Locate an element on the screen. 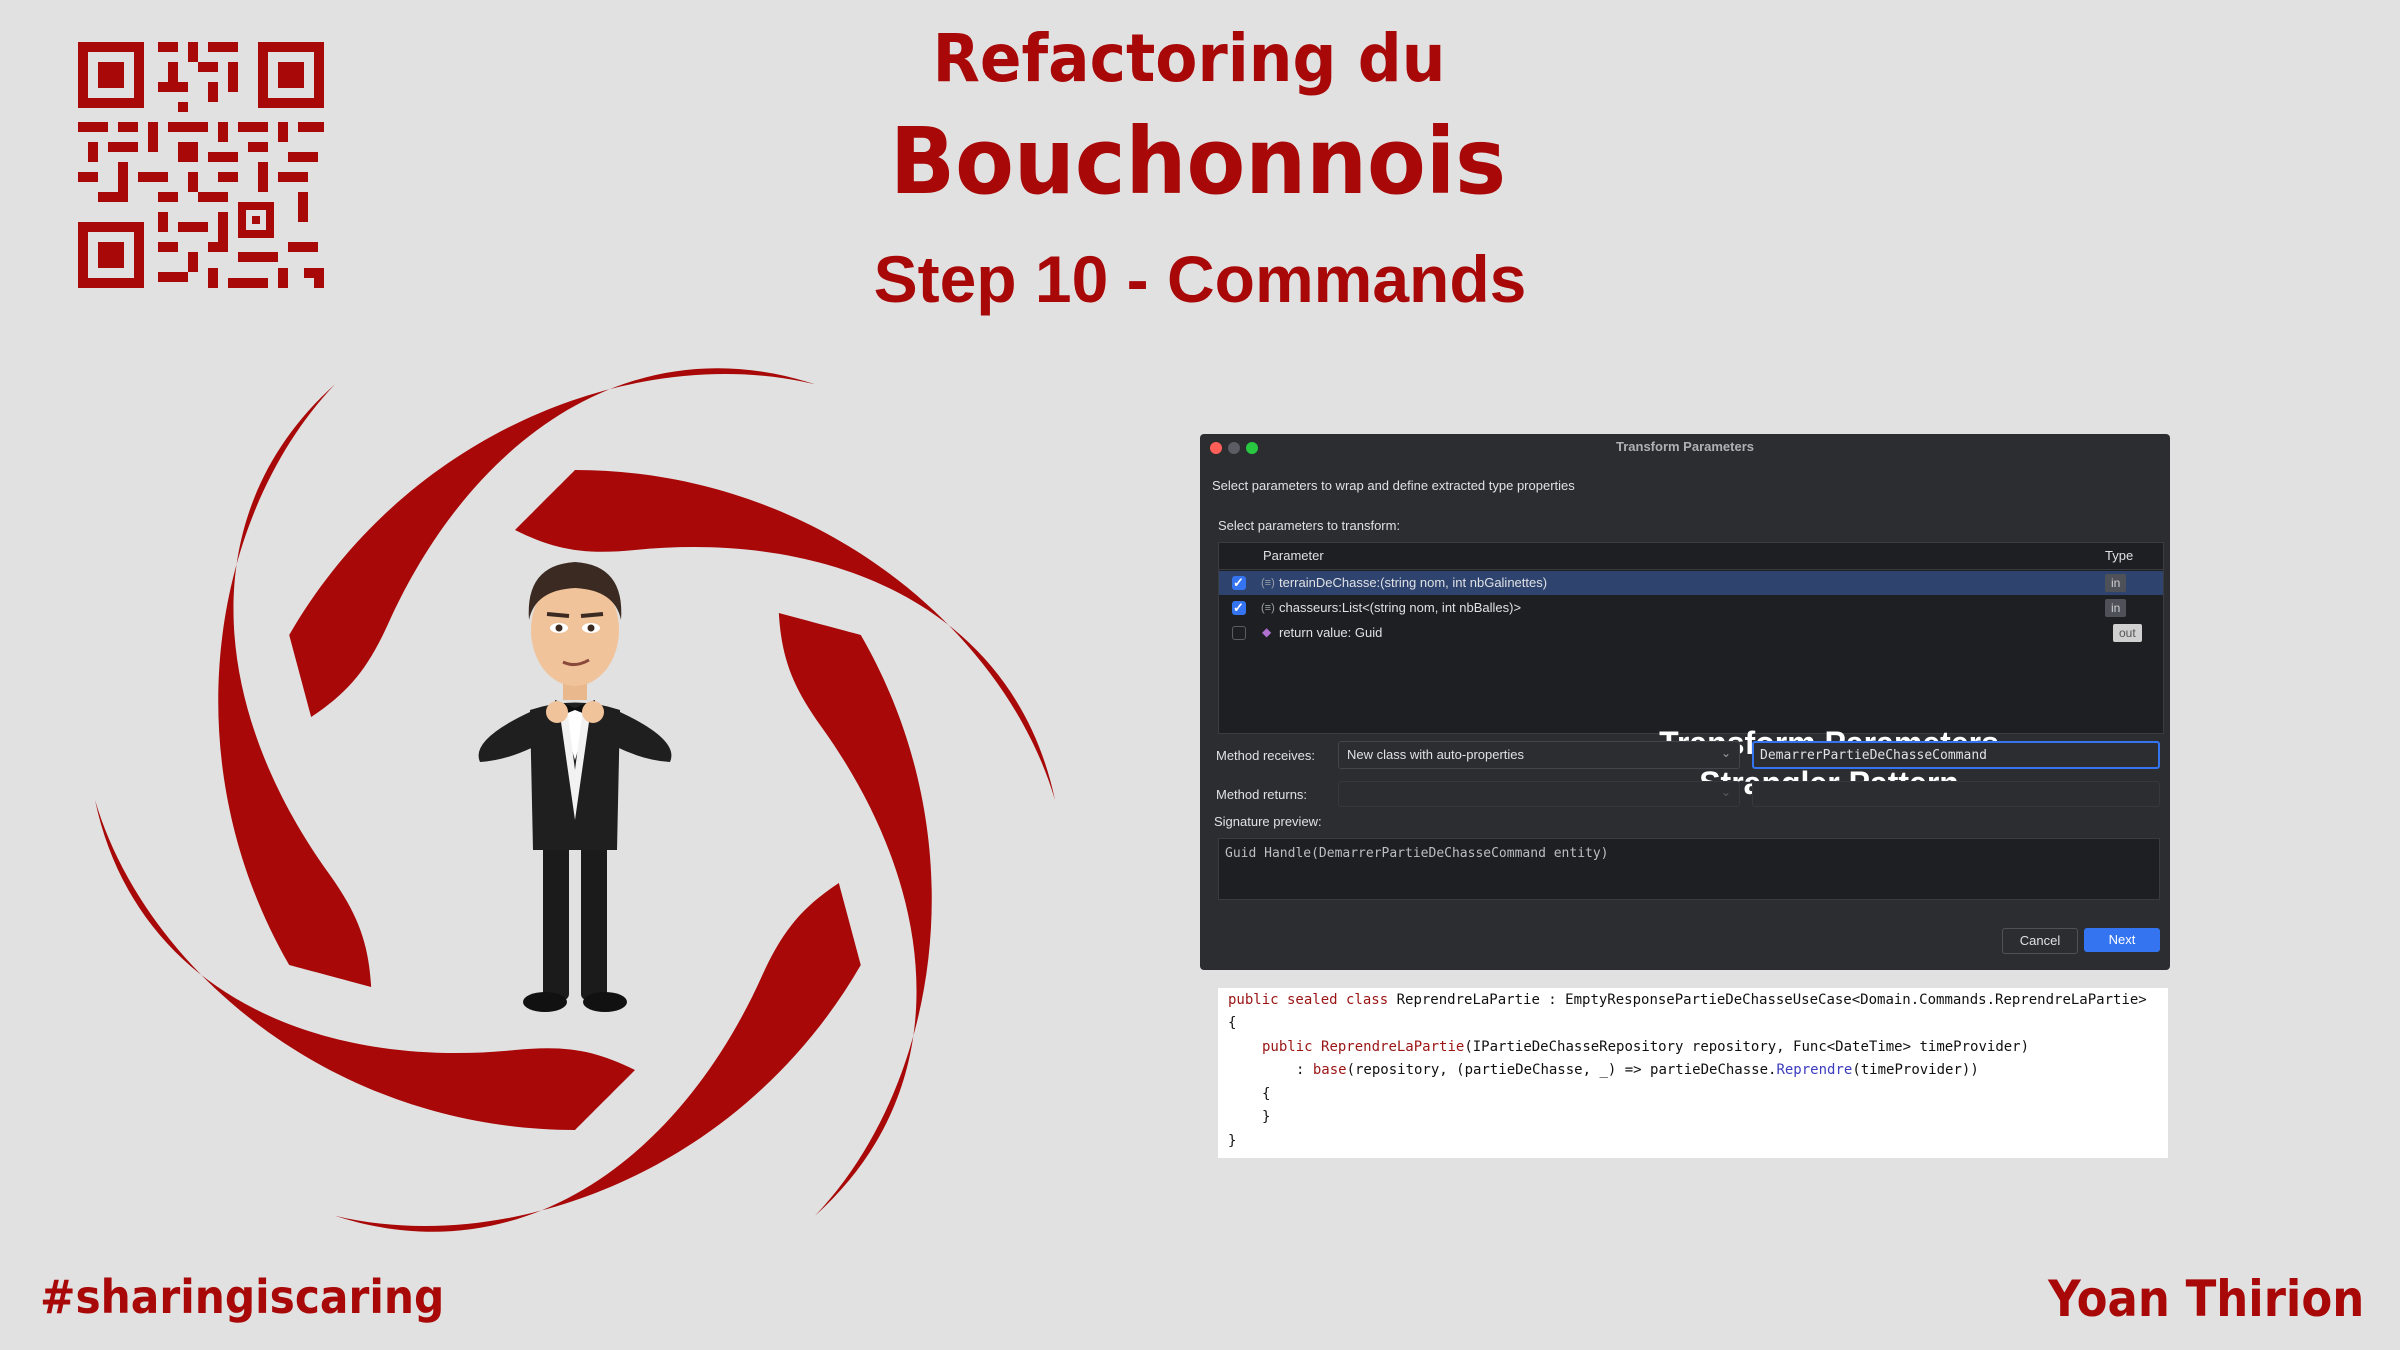  method-returns-label: Method returns: is located at coordinates (1262, 794).